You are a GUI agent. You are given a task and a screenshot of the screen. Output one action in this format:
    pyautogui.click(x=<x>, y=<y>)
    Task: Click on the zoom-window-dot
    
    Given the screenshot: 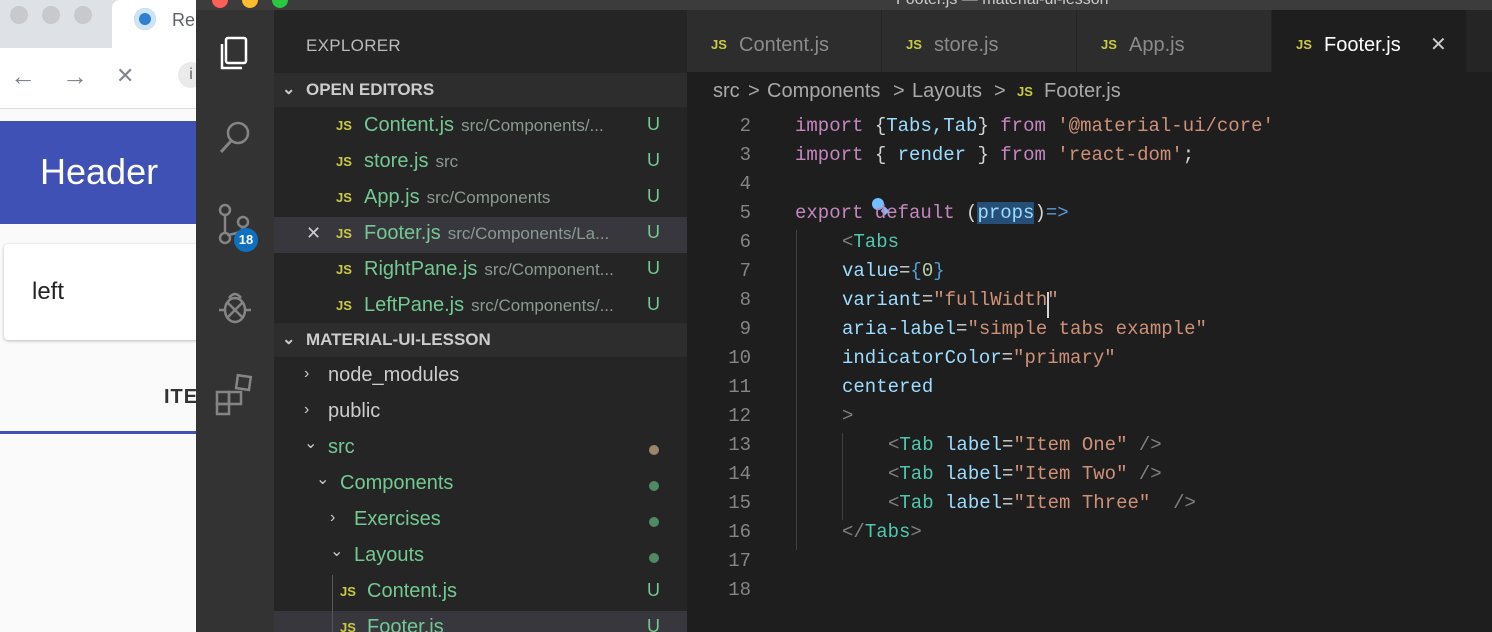 What is the action you would take?
    pyautogui.click(x=83, y=15)
    